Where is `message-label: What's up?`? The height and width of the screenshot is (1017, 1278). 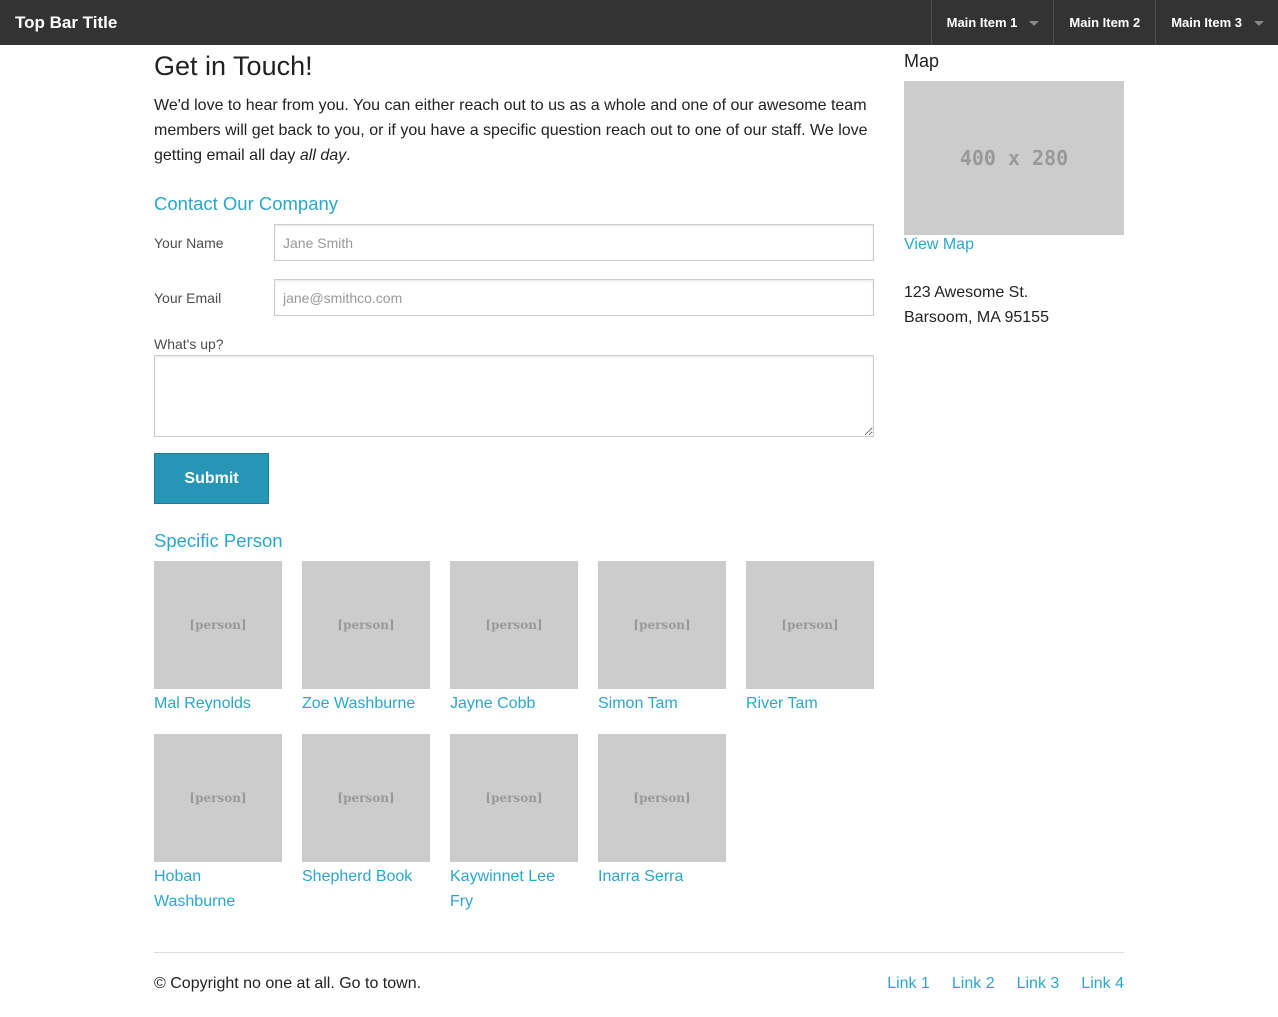
message-label: What's up? is located at coordinates (189, 344).